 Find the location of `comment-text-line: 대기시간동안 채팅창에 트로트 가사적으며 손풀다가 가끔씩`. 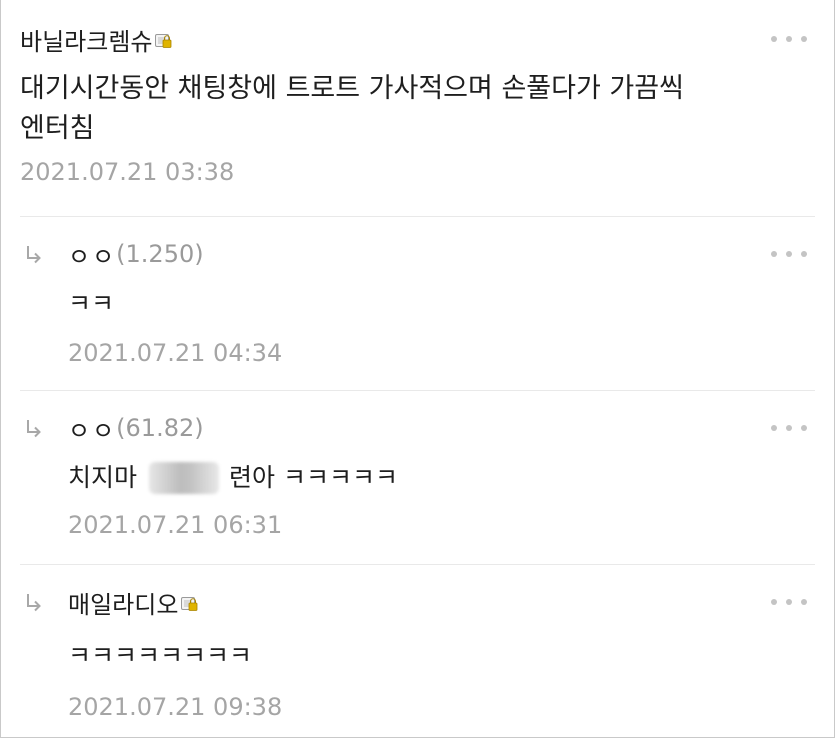

comment-text-line: 대기시간동안 채팅창에 트로트 가사적으며 손풀다가 가끔씩 is located at coordinates (352, 88).